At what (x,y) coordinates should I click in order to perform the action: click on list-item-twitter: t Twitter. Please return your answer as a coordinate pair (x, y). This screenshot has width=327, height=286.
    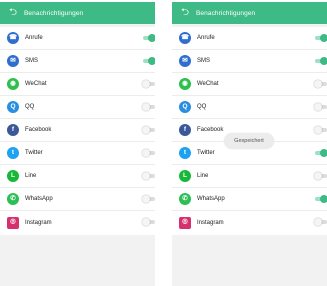
    Looking at the image, I should click on (77, 153).